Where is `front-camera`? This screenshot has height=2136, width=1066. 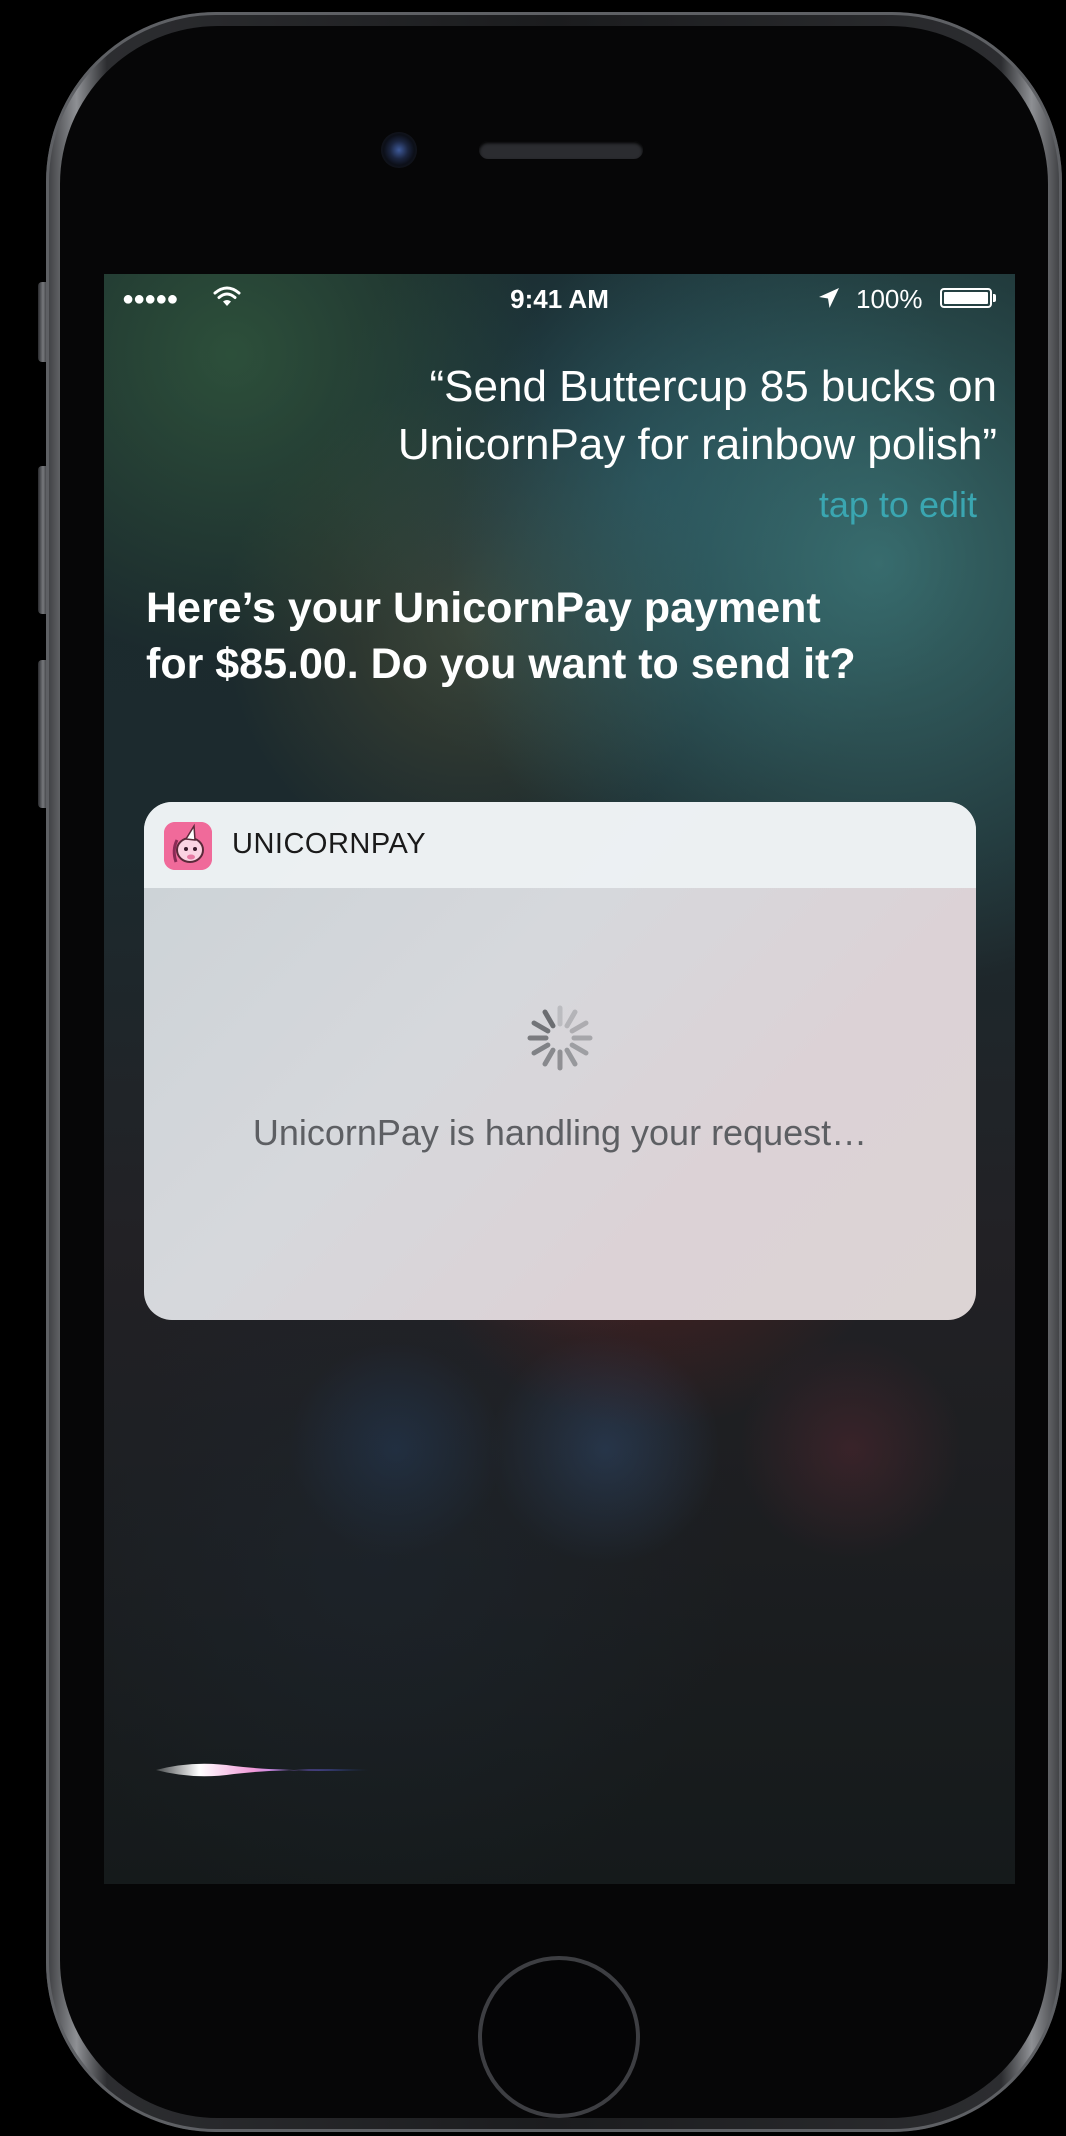 front-camera is located at coordinates (399, 150).